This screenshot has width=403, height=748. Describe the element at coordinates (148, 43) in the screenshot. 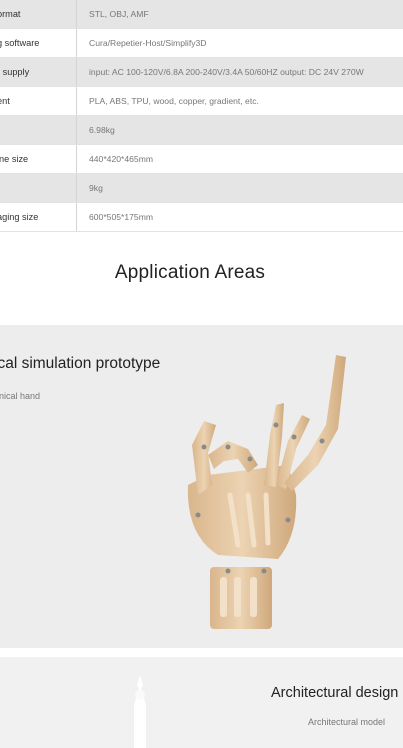

I see `spec-value: Cura/Repetier-Host/Simplify3D` at that location.